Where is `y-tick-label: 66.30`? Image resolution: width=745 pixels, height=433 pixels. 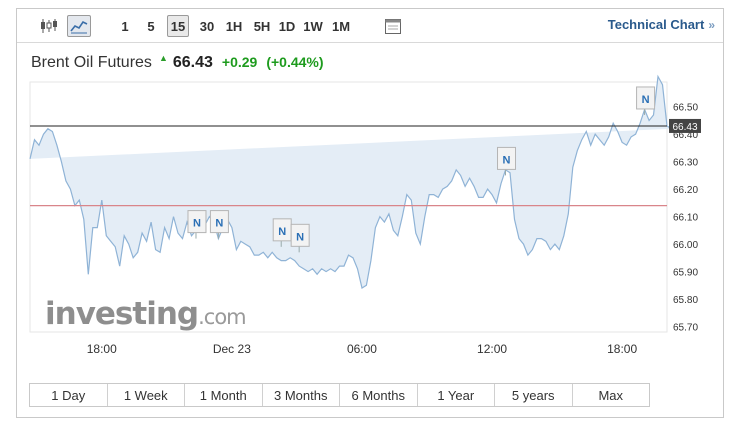
y-tick-label: 66.30 is located at coordinates (685, 163).